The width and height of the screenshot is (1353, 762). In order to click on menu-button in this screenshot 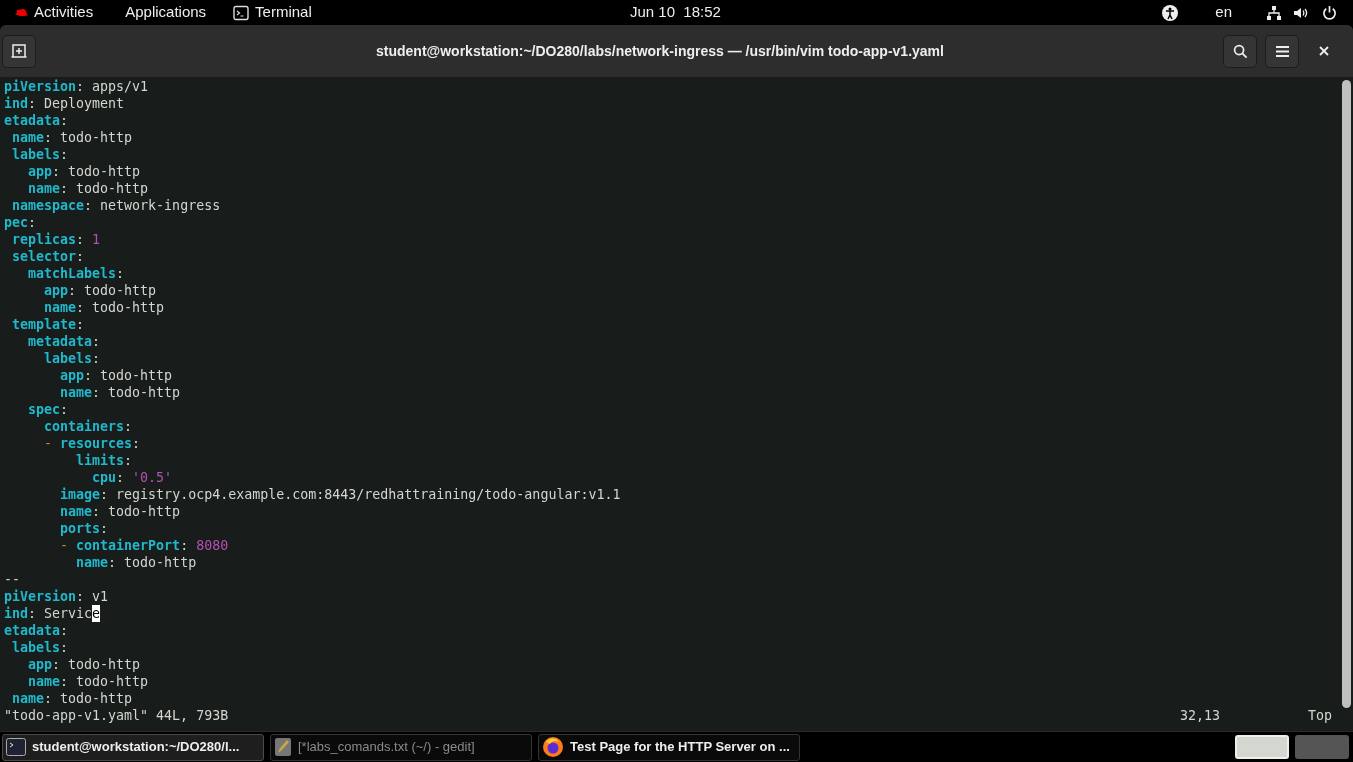, I will do `click(1282, 51)`.